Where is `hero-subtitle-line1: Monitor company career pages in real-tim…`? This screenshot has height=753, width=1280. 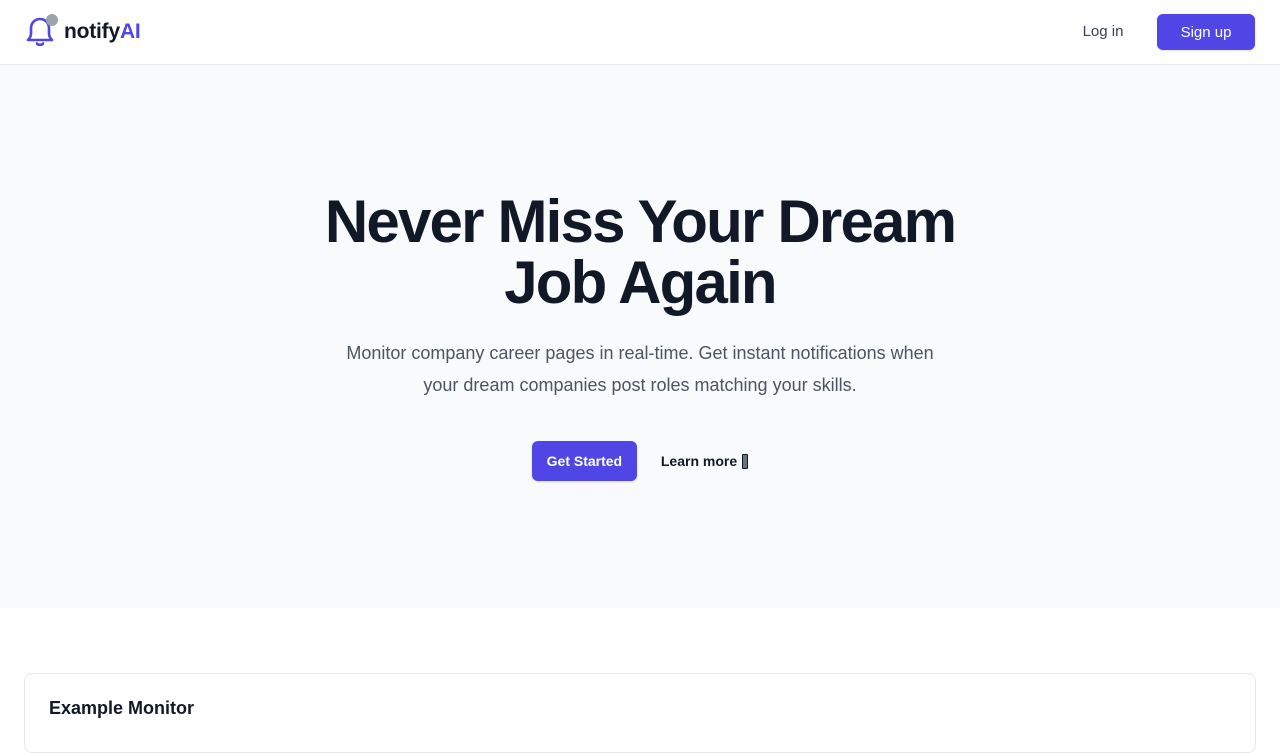
hero-subtitle-line1: Monitor company career pages in real-tim… is located at coordinates (640, 353).